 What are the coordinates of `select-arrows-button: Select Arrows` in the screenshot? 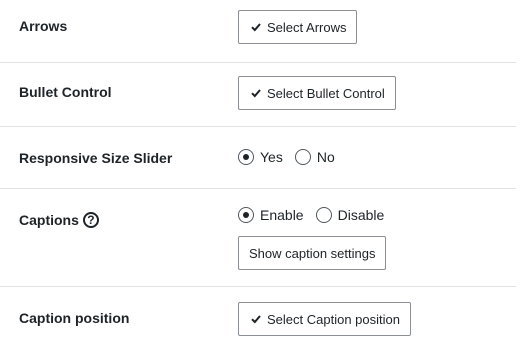 It's located at (298, 27).